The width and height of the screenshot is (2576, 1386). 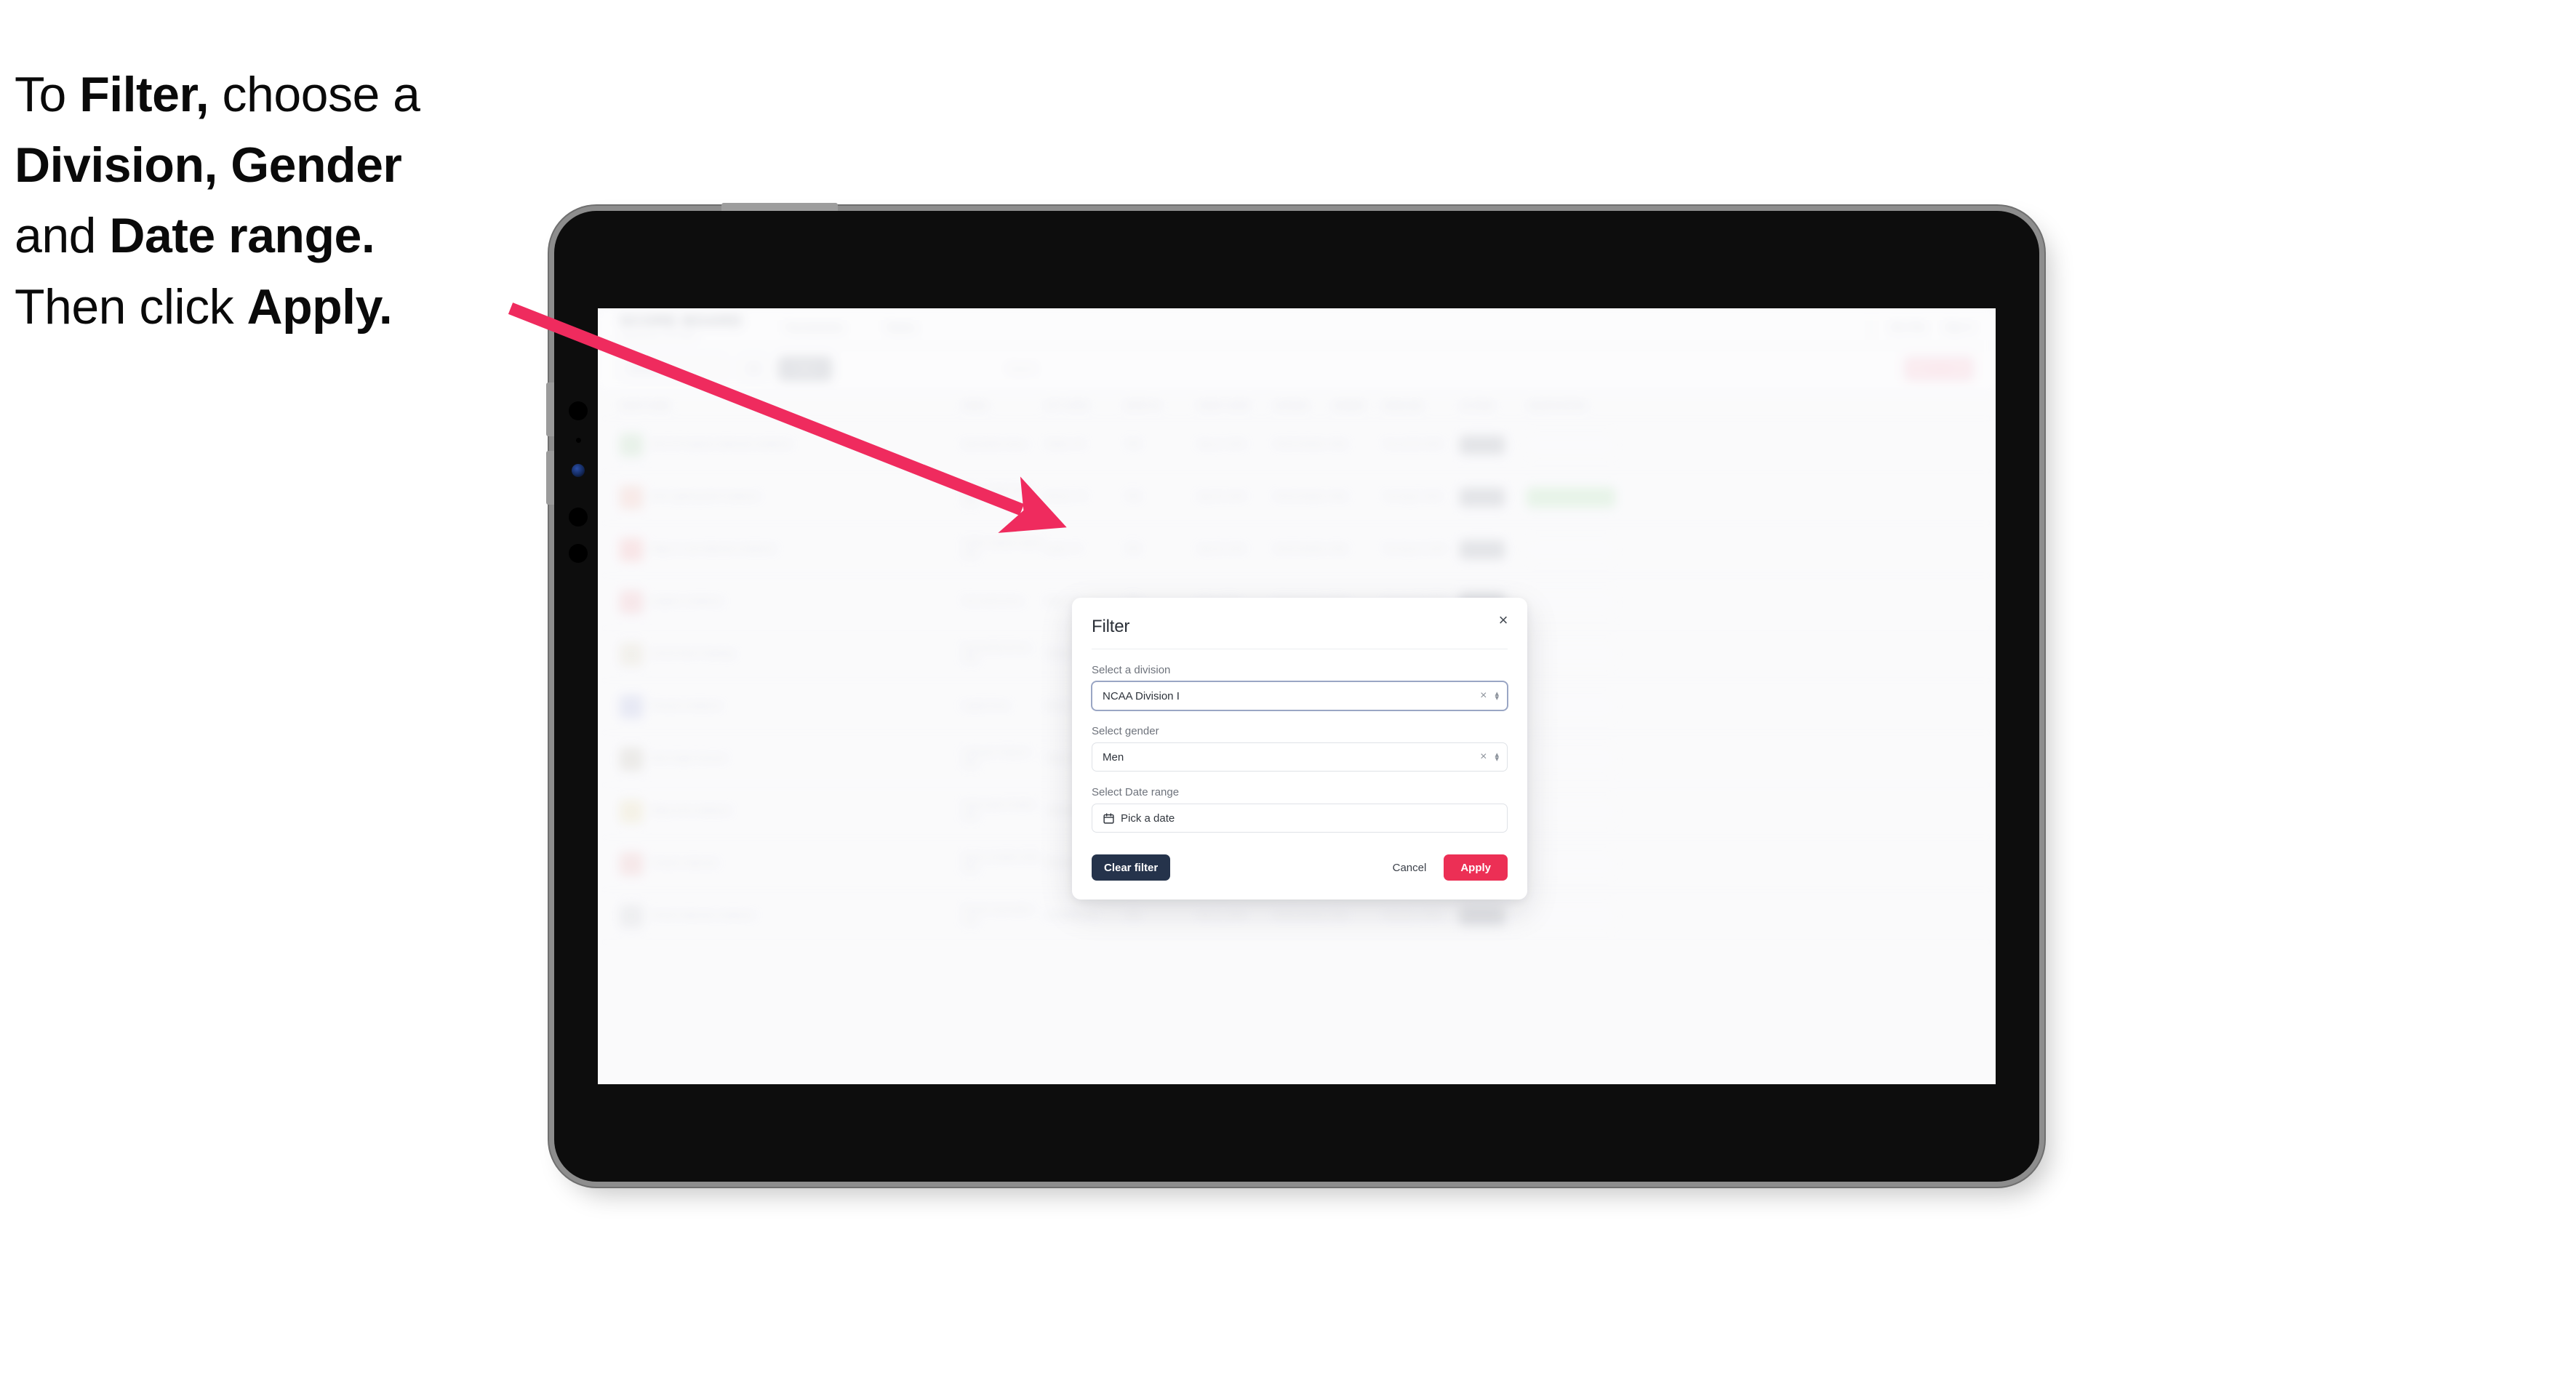 I want to click on date-range-picker: Pick a date, so click(x=1300, y=819).